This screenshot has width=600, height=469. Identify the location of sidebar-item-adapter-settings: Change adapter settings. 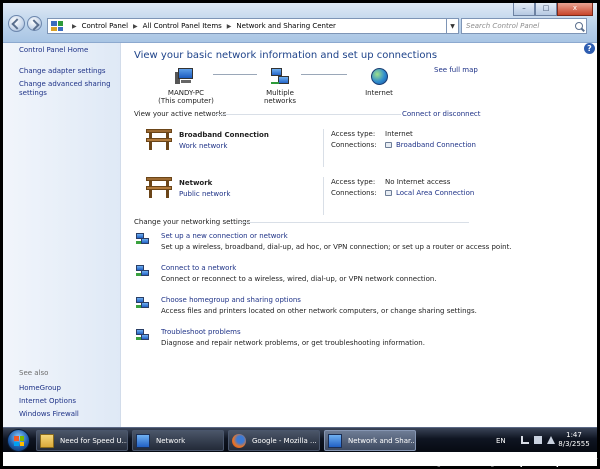
(66, 71).